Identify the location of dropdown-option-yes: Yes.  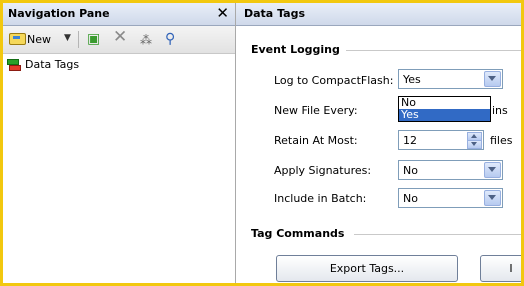
(444, 115).